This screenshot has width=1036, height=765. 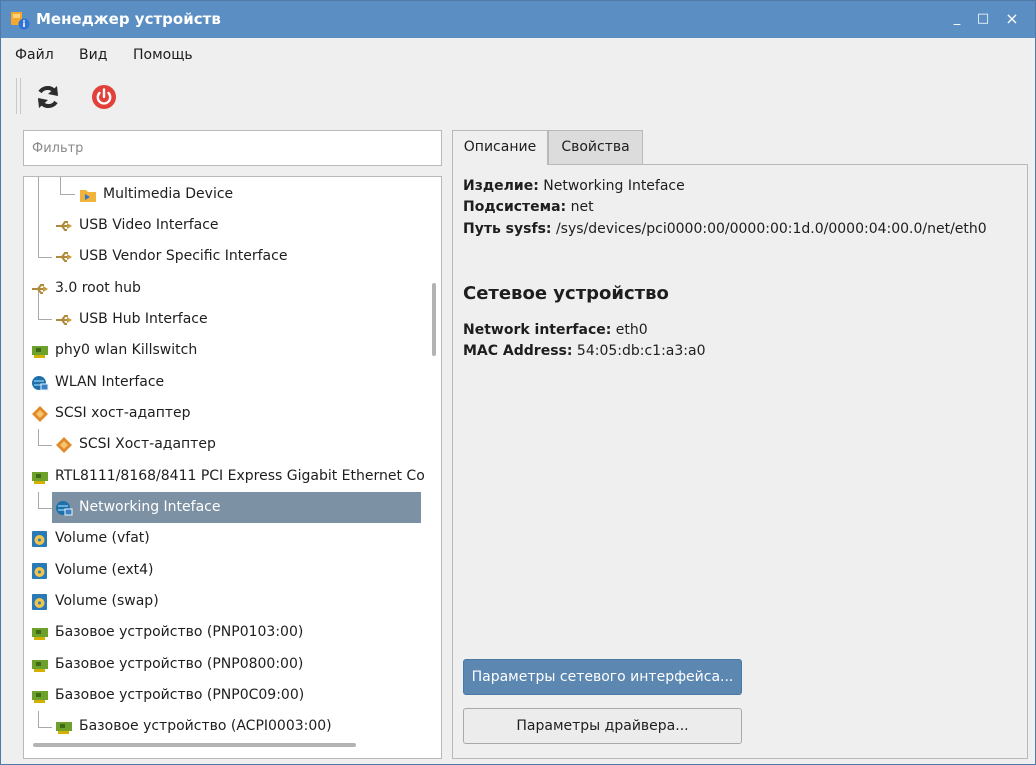 I want to click on tree-item-label: Volume (vfat), so click(x=102, y=538).